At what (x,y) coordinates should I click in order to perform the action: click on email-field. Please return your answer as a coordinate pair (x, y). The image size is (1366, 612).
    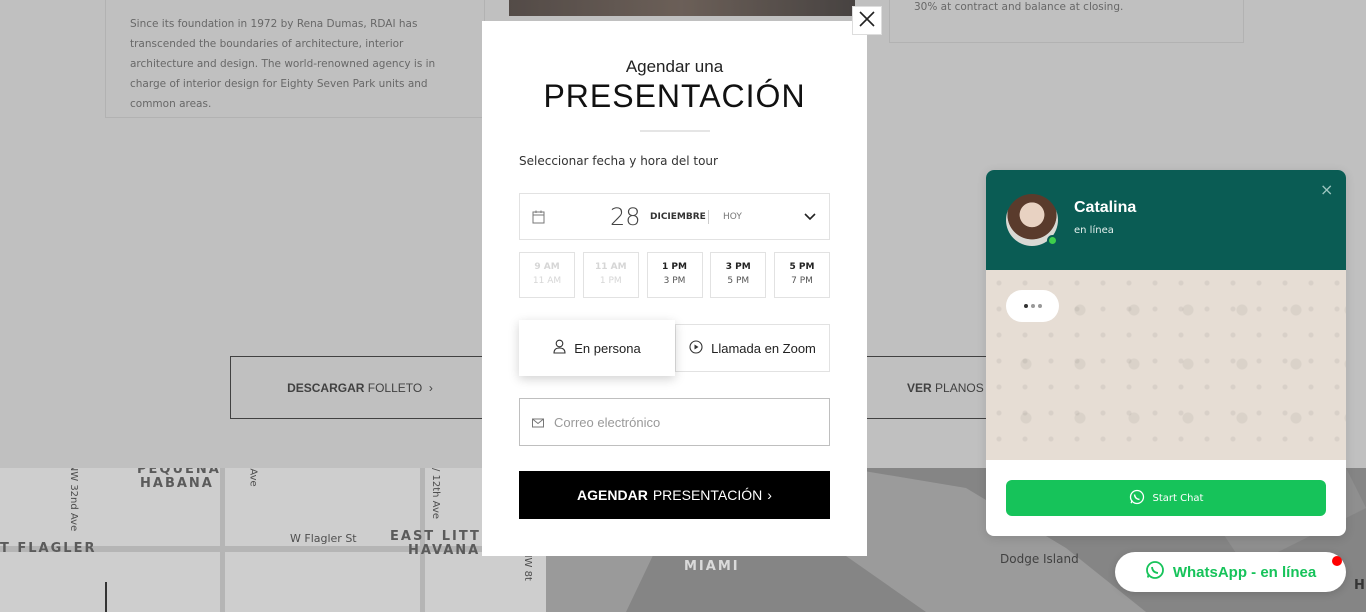
    Looking at the image, I should click on (674, 422).